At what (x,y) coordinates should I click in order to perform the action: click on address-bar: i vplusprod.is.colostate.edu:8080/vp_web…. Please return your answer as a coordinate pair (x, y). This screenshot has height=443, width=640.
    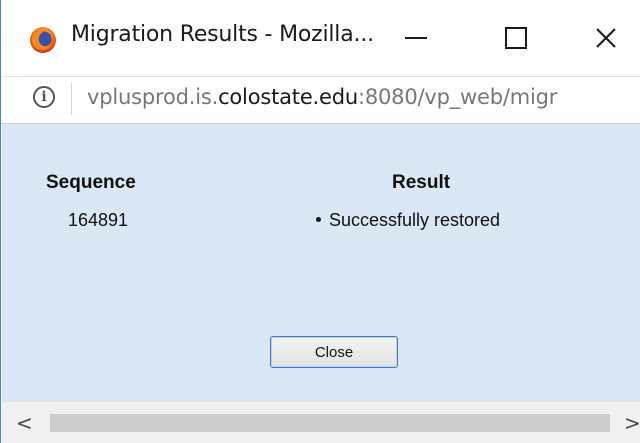
    Looking at the image, I should click on (320, 100).